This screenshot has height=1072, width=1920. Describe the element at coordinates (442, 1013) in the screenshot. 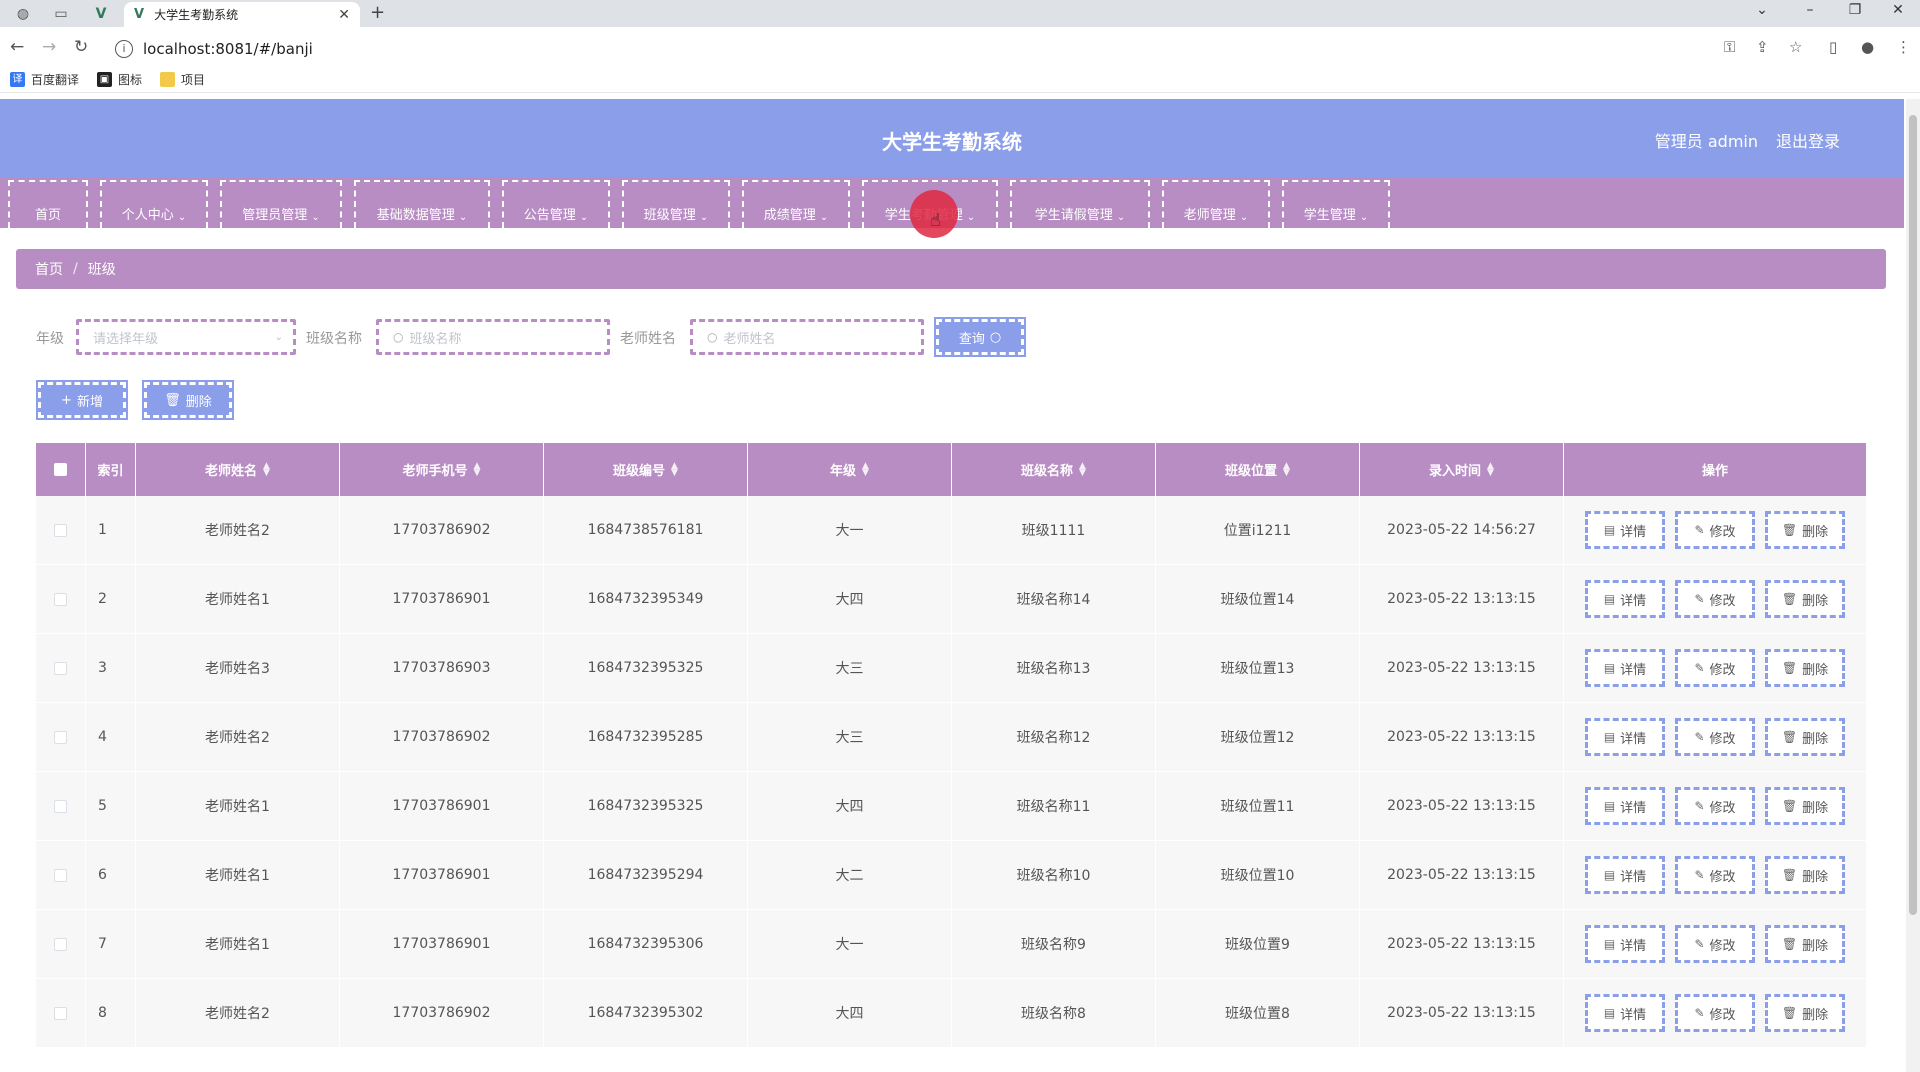

I see `table-cell: 17703786902` at that location.